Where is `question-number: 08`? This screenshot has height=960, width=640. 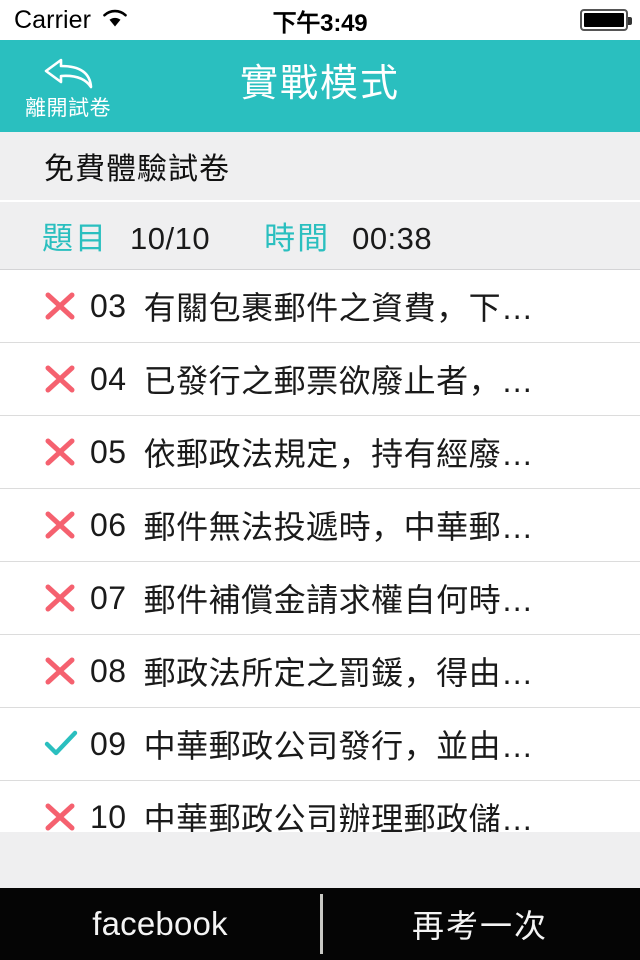
question-number: 08 is located at coordinates (108, 670).